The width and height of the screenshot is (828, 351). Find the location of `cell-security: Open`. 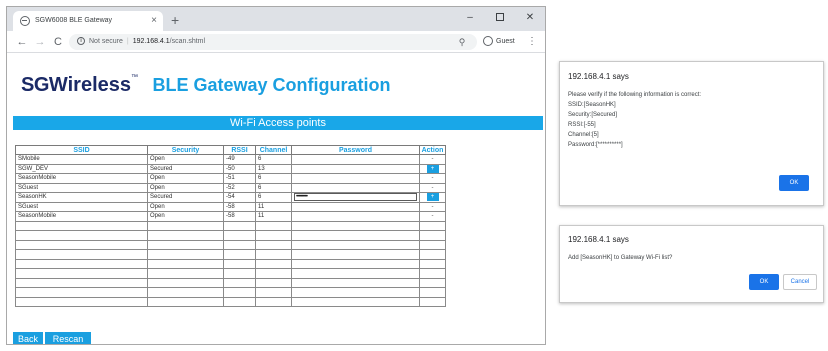

cell-security: Open is located at coordinates (185, 187).